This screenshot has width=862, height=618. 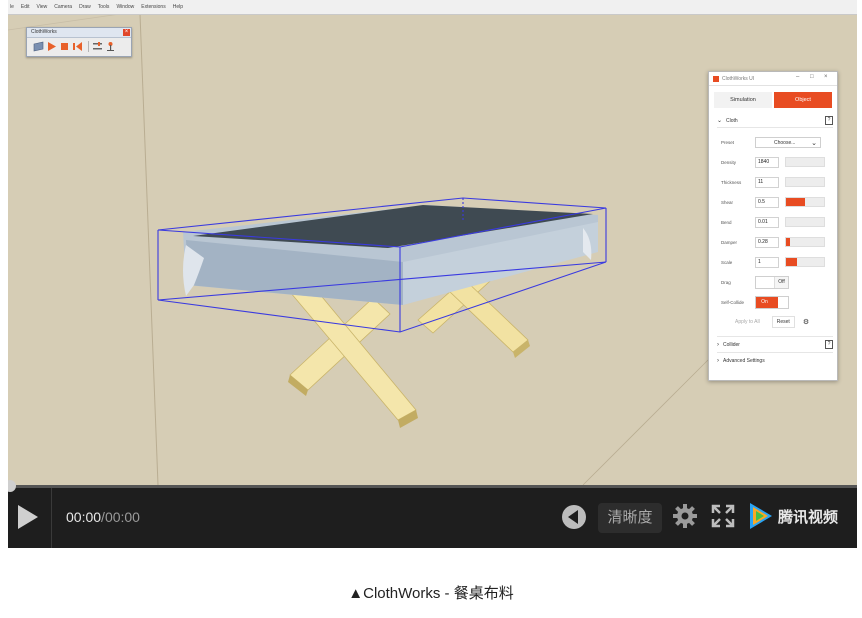 I want to click on scale-slider, so click(x=805, y=262).